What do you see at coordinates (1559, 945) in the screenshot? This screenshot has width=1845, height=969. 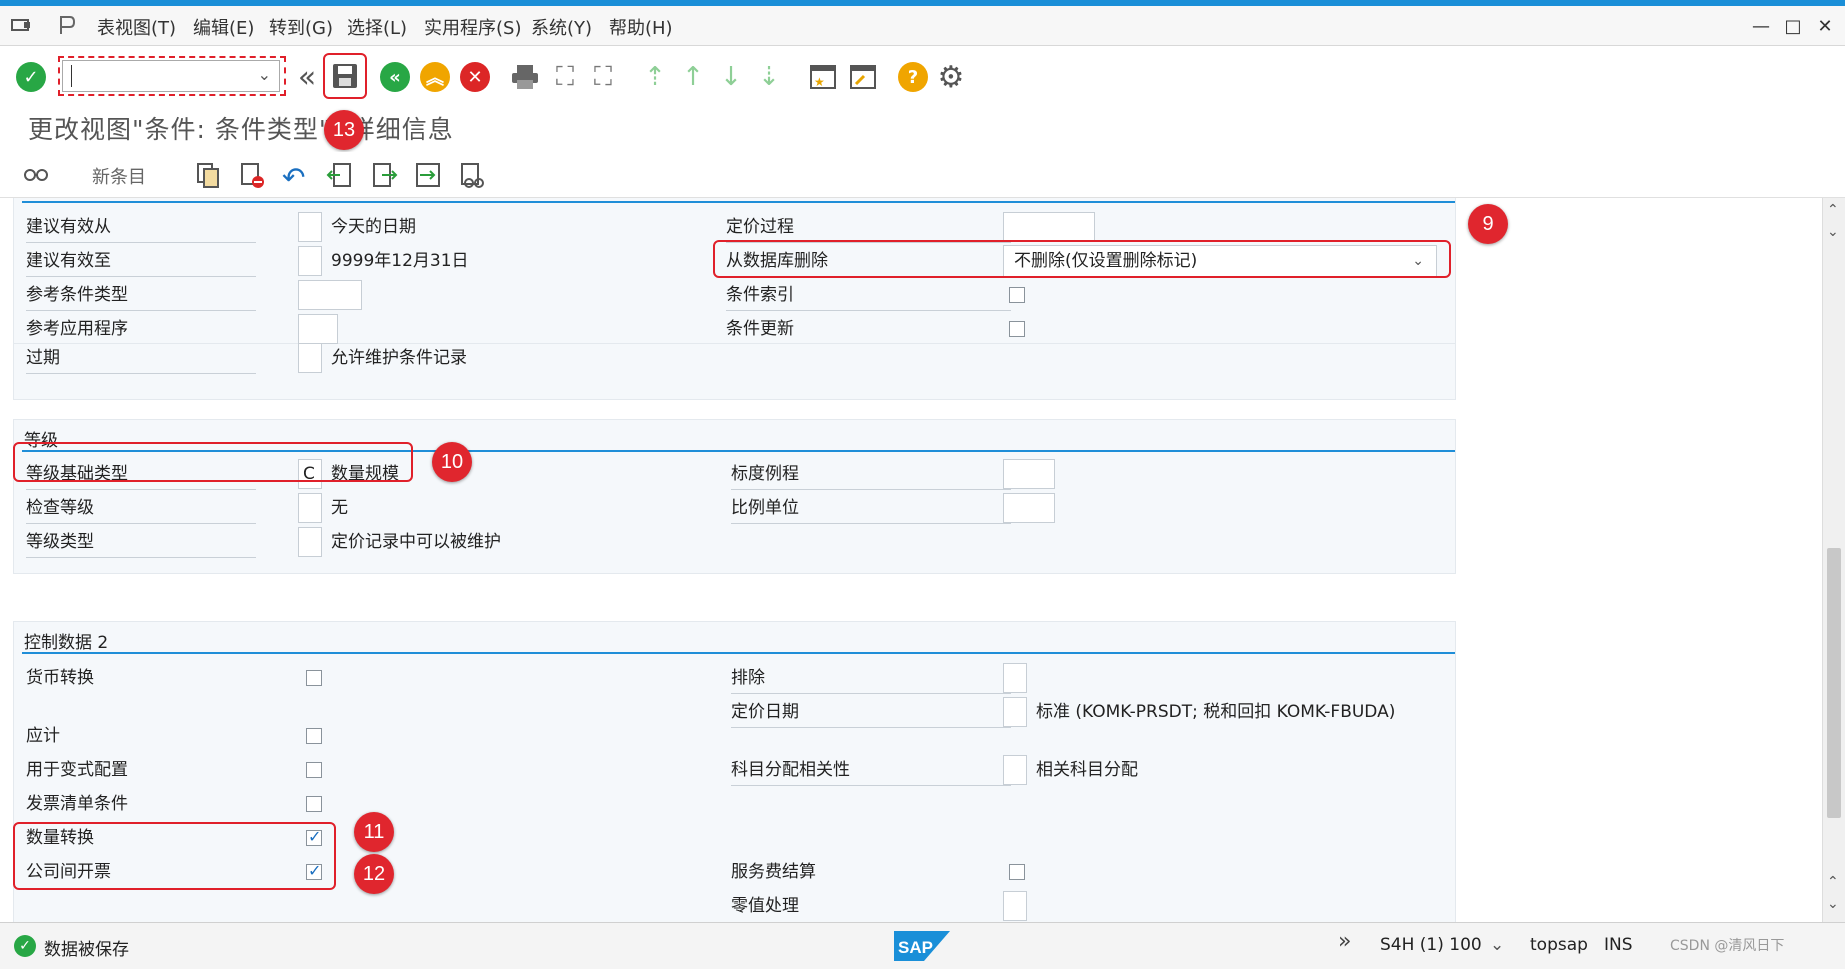 I see `user-name: topsap` at bounding box center [1559, 945].